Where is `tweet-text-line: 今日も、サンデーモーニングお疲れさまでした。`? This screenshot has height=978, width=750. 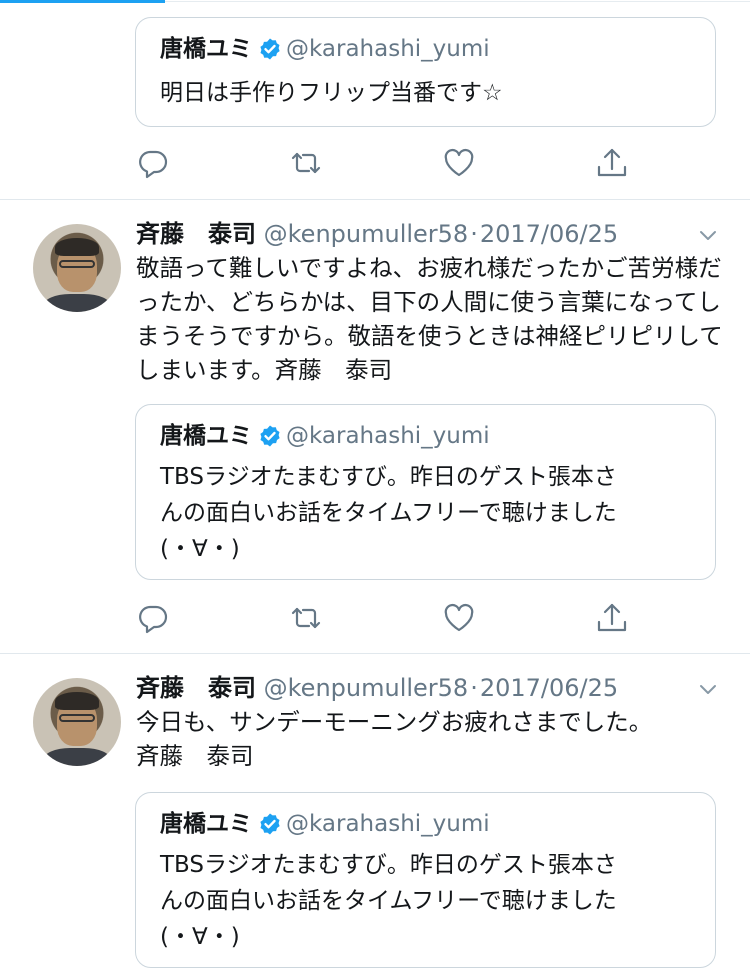 tweet-text-line: 今日も、サンデーモーニングお疲れさまでした。 is located at coordinates (394, 722).